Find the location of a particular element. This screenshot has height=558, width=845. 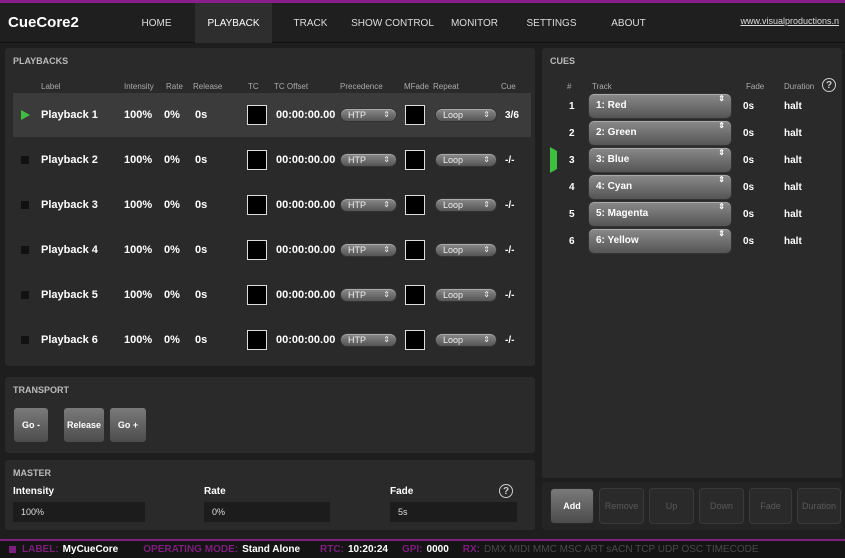

go-plus-button: Go + is located at coordinates (128, 425).